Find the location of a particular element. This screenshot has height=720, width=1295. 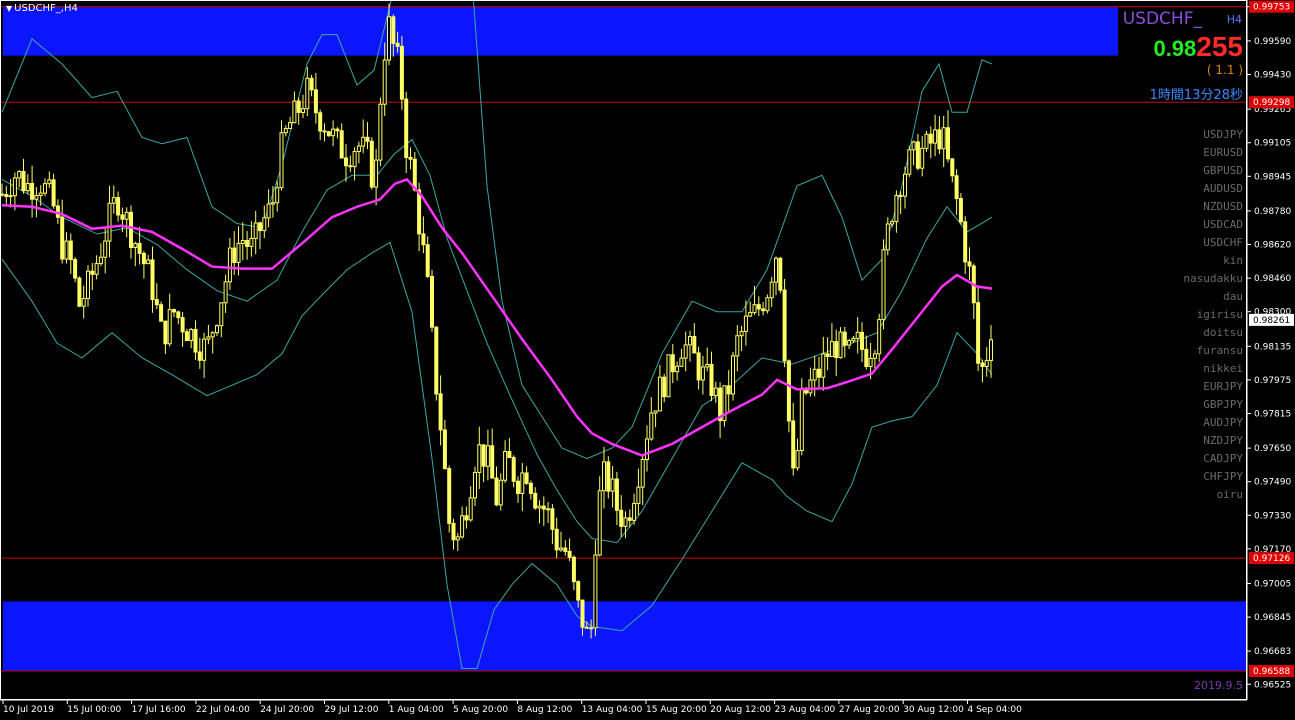

symbol-button-audjpy: AUDJPY is located at coordinates (1213, 423).